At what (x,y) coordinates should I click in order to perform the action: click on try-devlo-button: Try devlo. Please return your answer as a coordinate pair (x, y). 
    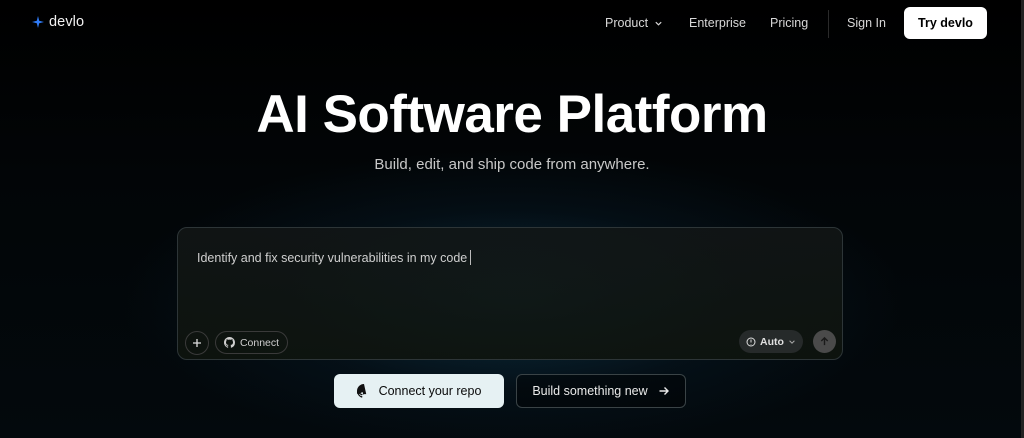
    Looking at the image, I should click on (945, 23).